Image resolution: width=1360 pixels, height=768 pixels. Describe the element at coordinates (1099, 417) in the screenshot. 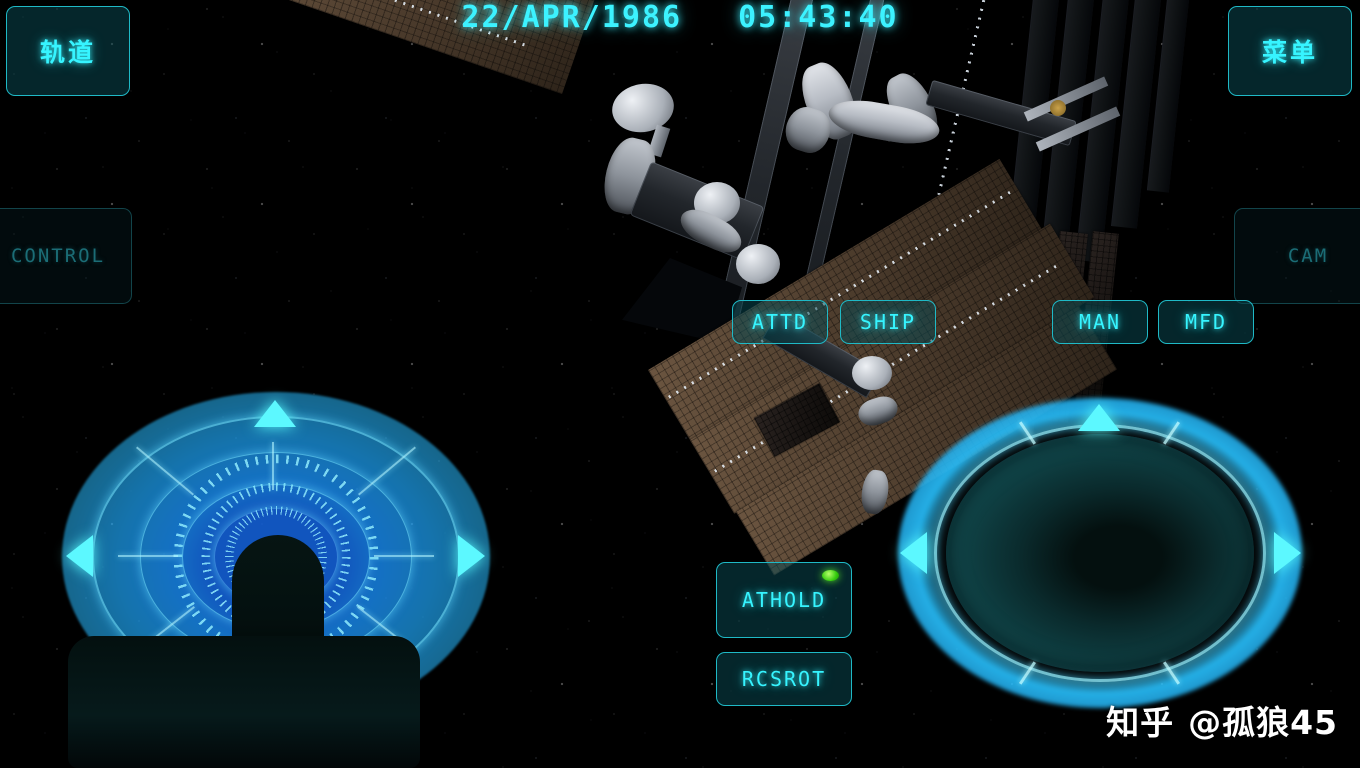

I see `translation-arrow-up-icon` at that location.